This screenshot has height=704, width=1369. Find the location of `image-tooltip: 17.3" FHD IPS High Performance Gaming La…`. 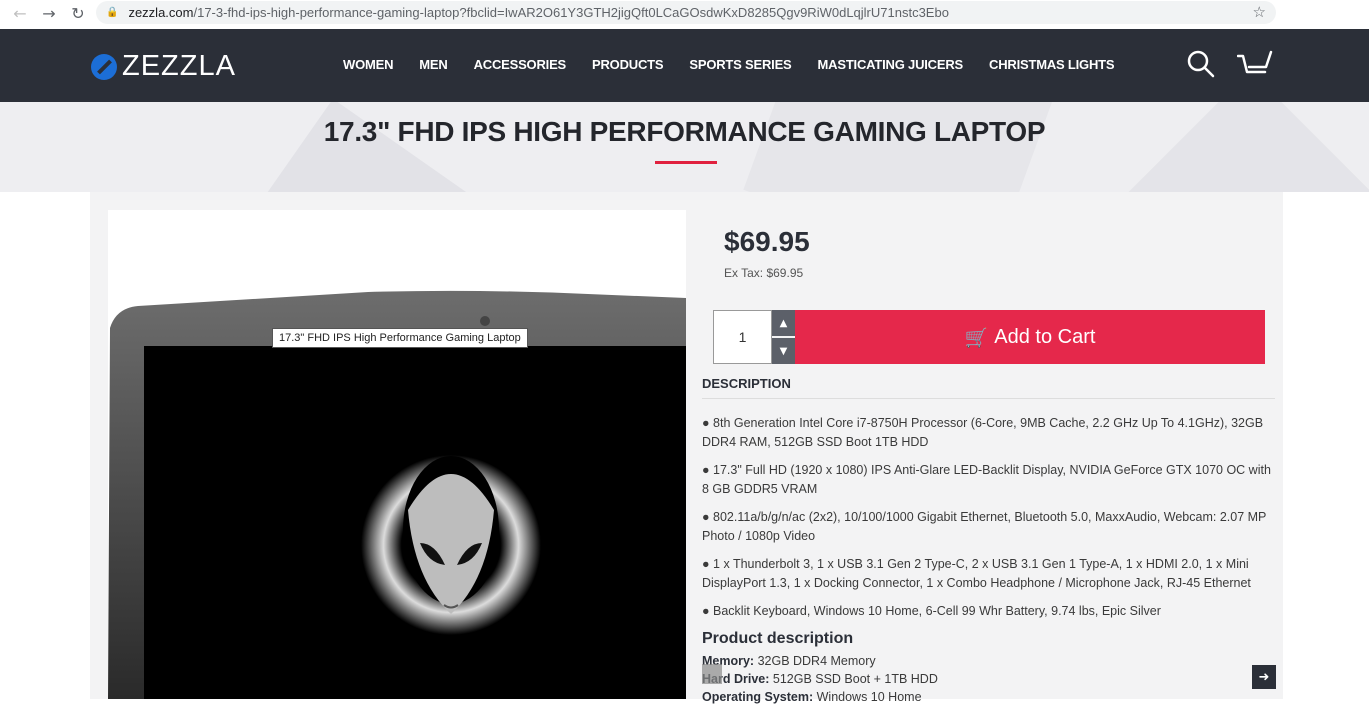

image-tooltip: 17.3" FHD IPS High Performance Gaming La… is located at coordinates (400, 338).